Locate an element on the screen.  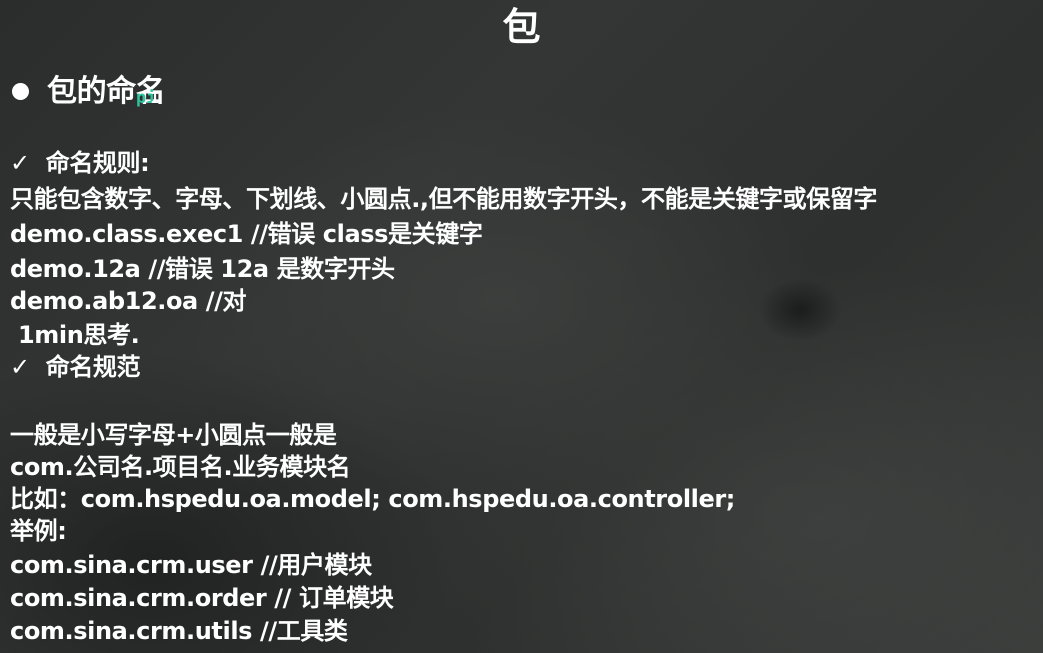
text-cursor-icon: piI is located at coordinates (148, 98).